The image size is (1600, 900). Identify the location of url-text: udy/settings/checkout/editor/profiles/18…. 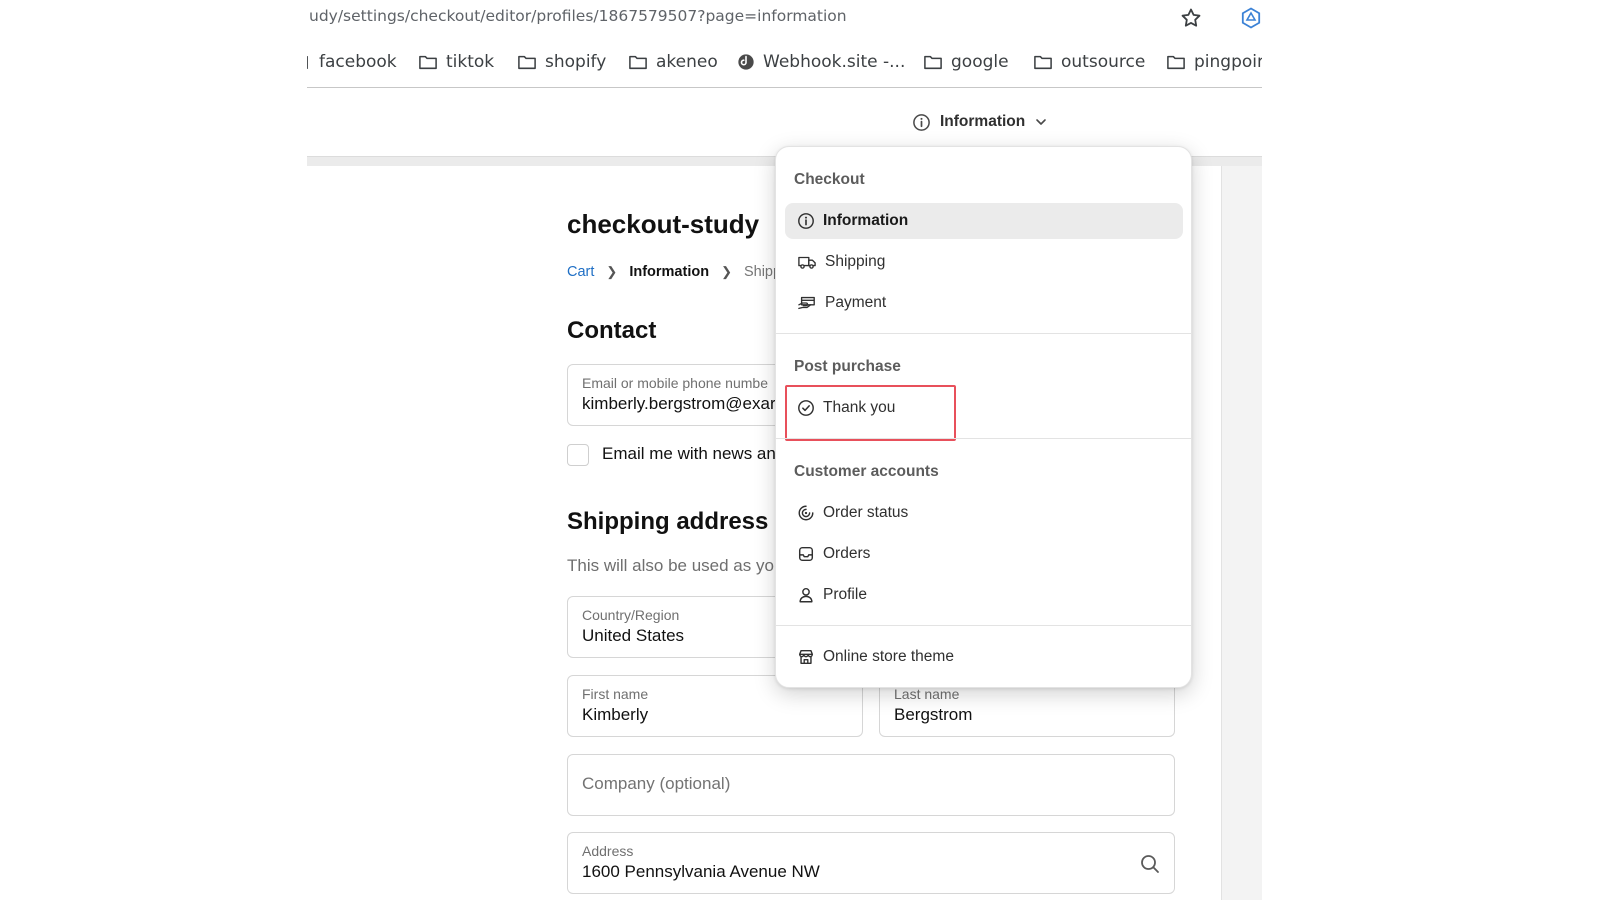
(578, 16).